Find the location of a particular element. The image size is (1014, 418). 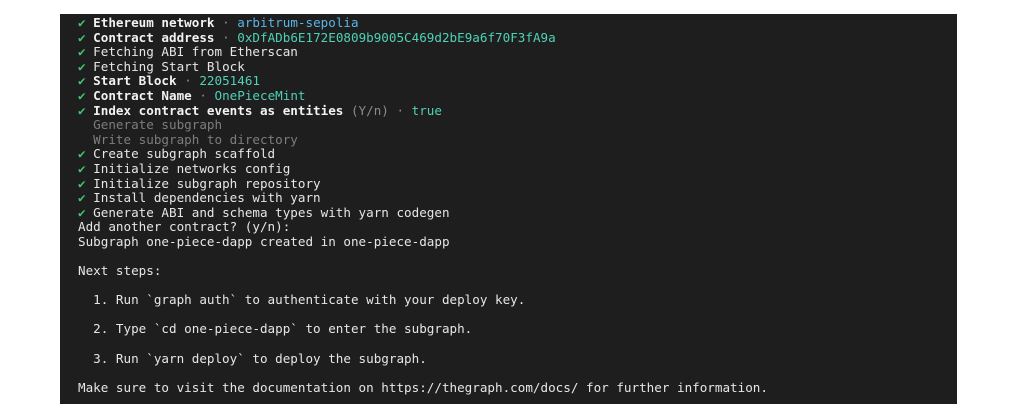

write-subgraph-text: Write subgraph to directory is located at coordinates (195, 139).